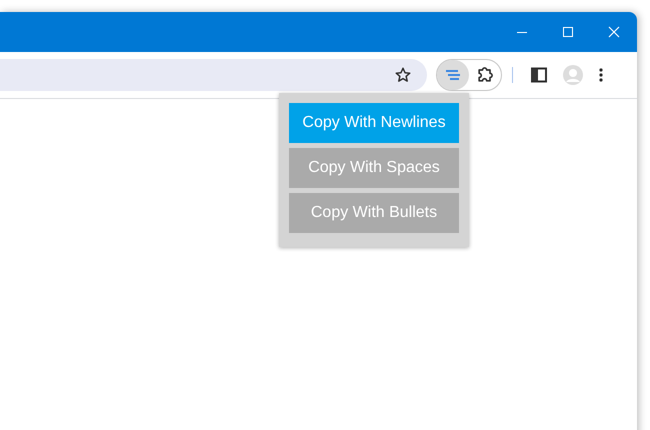 This screenshot has width=650, height=430. I want to click on copy-option-button: Copy With Newlines, so click(374, 123).